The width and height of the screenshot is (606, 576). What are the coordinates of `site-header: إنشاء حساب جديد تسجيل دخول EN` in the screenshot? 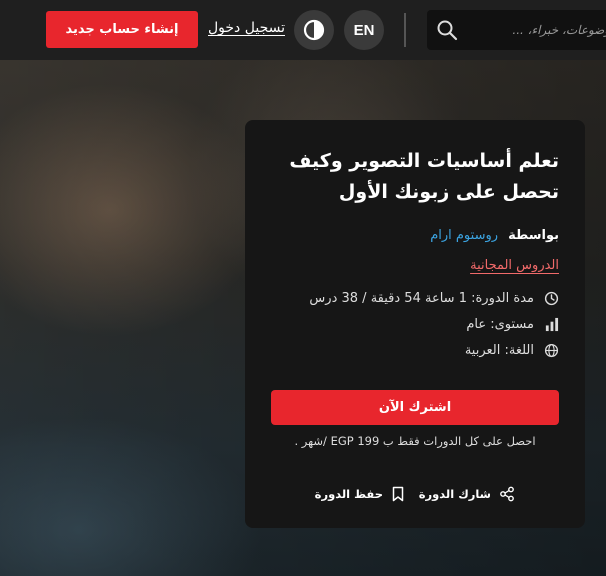 It's located at (303, 30).